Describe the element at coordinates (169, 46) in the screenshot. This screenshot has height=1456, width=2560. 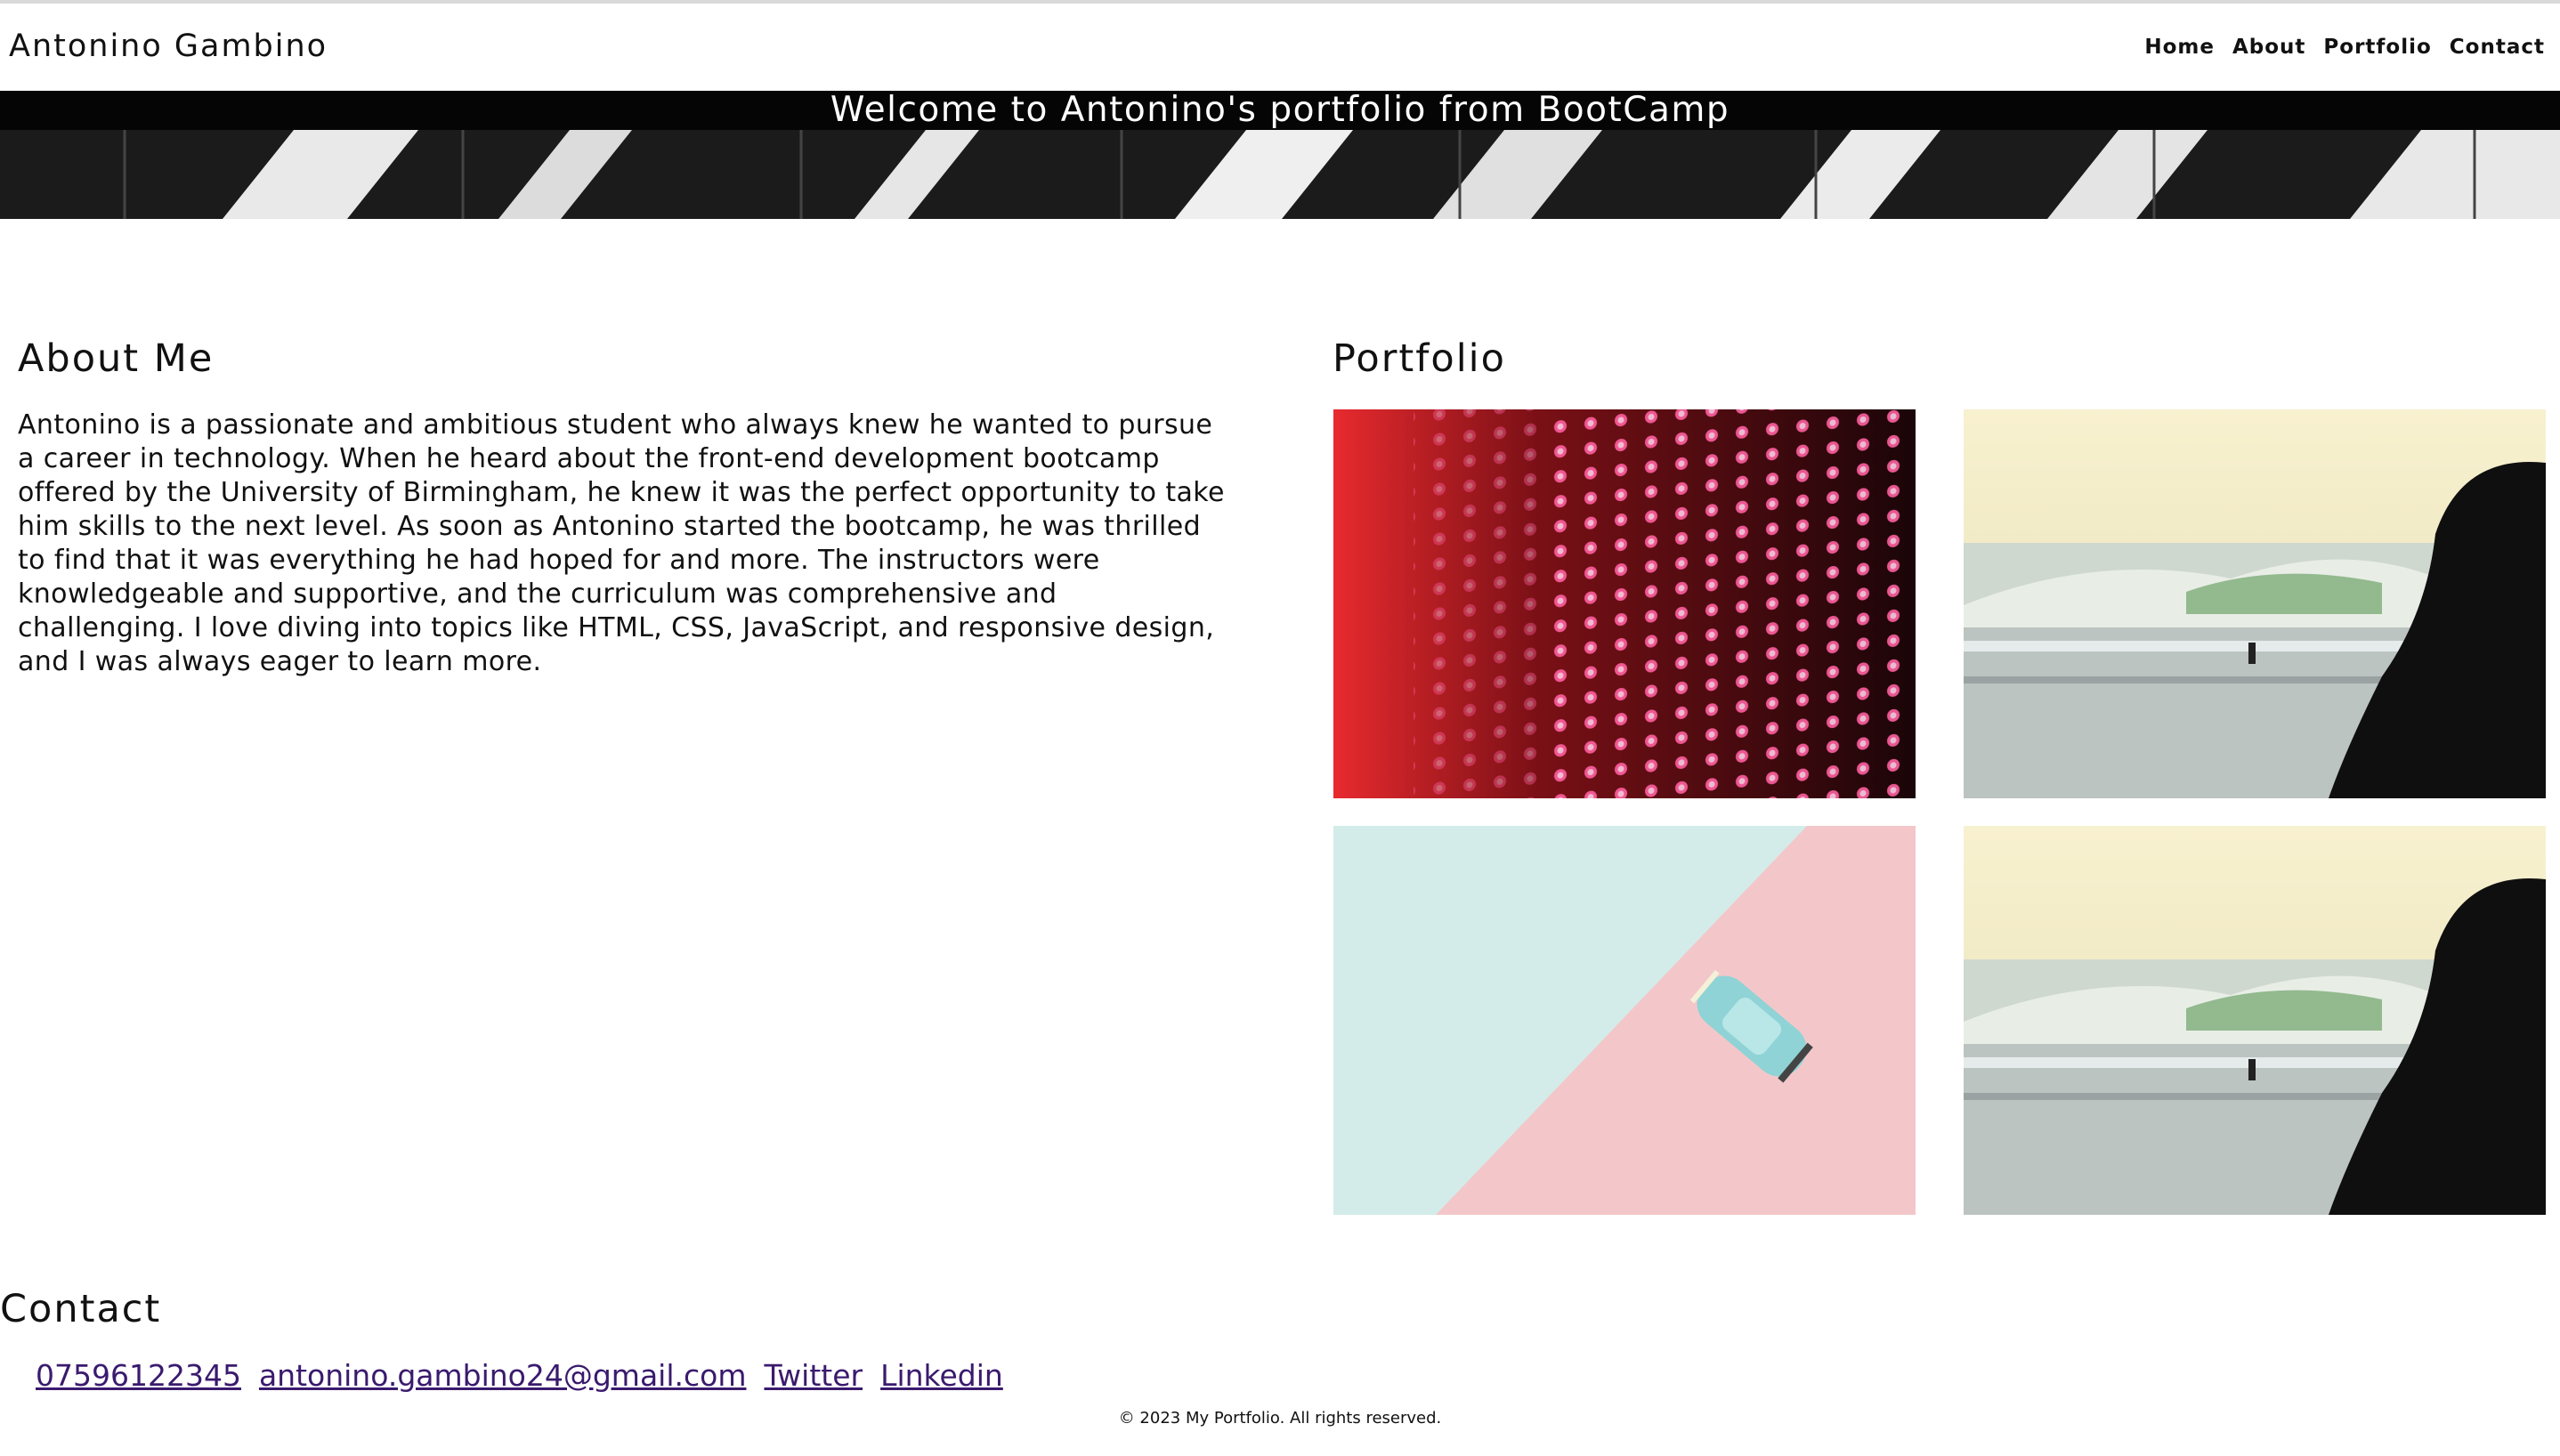
I see `site-brand: Antonino Gambino` at that location.